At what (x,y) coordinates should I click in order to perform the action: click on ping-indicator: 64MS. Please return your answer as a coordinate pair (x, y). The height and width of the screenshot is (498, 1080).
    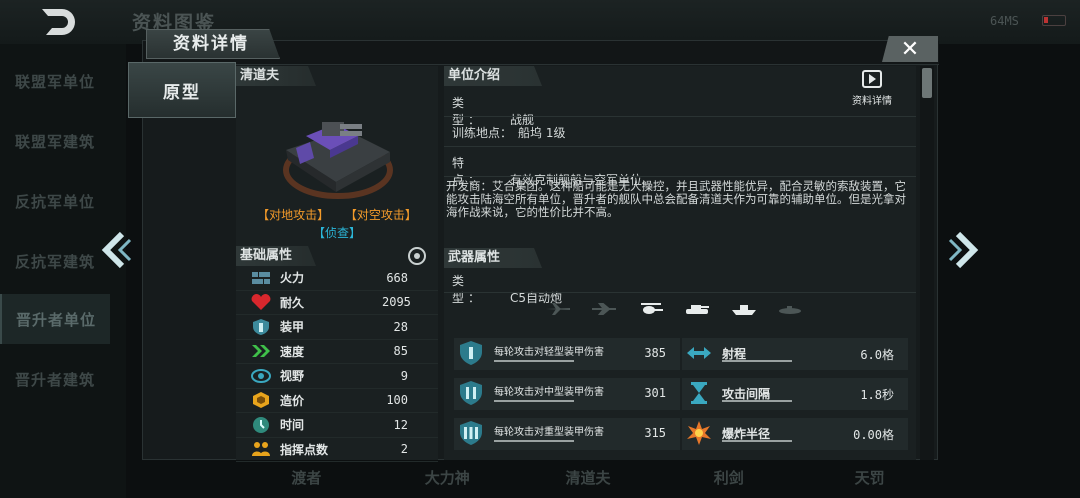
    Looking at the image, I should click on (1004, 21).